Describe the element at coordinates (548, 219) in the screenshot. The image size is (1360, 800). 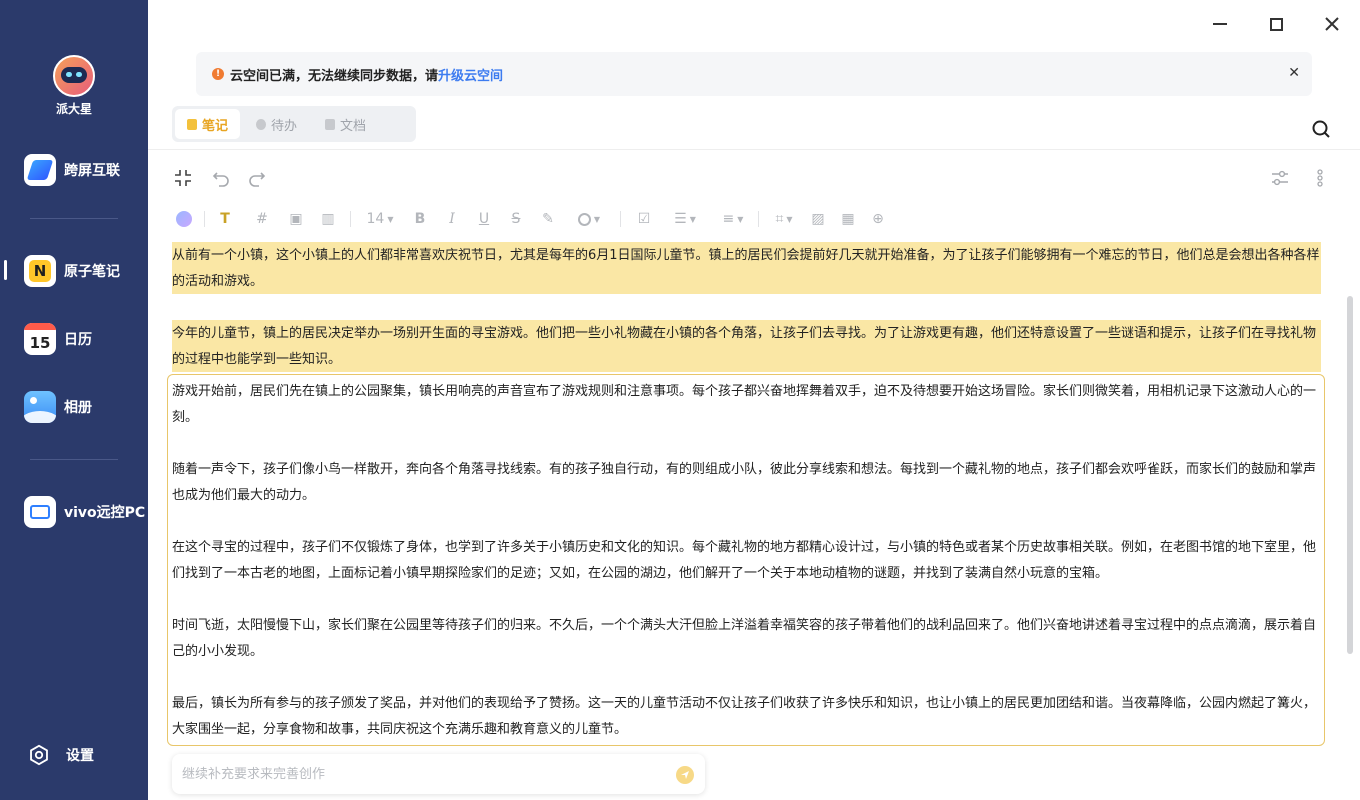
I see `highlighter-icon: ✎` at that location.